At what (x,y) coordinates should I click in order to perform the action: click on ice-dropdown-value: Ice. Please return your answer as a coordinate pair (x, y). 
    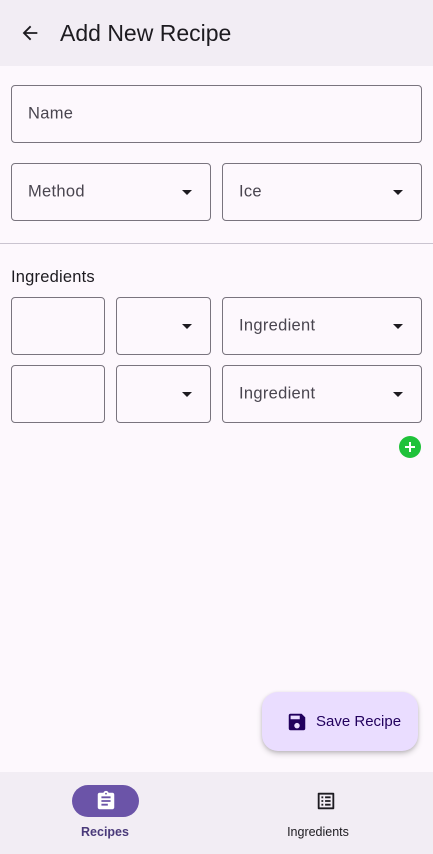
    Looking at the image, I should click on (250, 191).